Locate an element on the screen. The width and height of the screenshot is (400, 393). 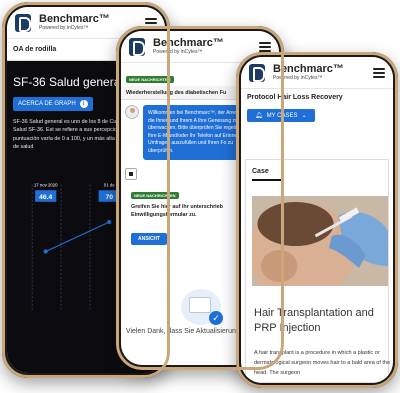
chart-x-tick-label: 01 de is located at coordinates (109, 184).